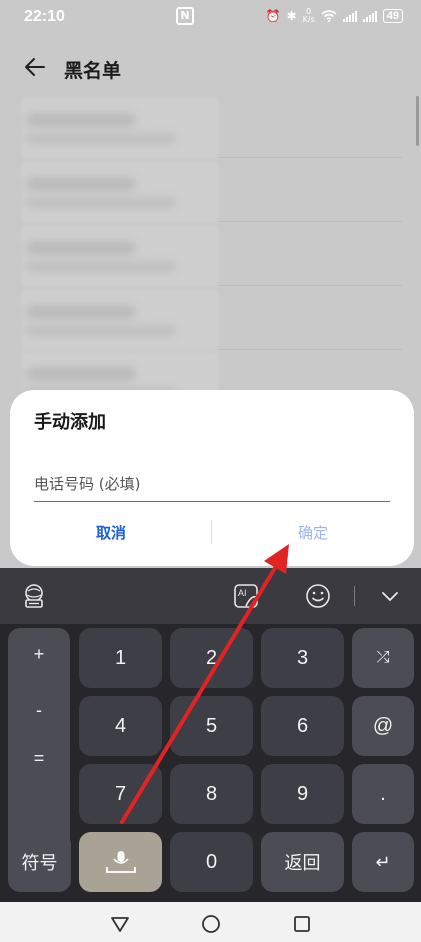  What do you see at coordinates (390, 596) in the screenshot?
I see `collapse-keyboard-icon` at bounding box center [390, 596].